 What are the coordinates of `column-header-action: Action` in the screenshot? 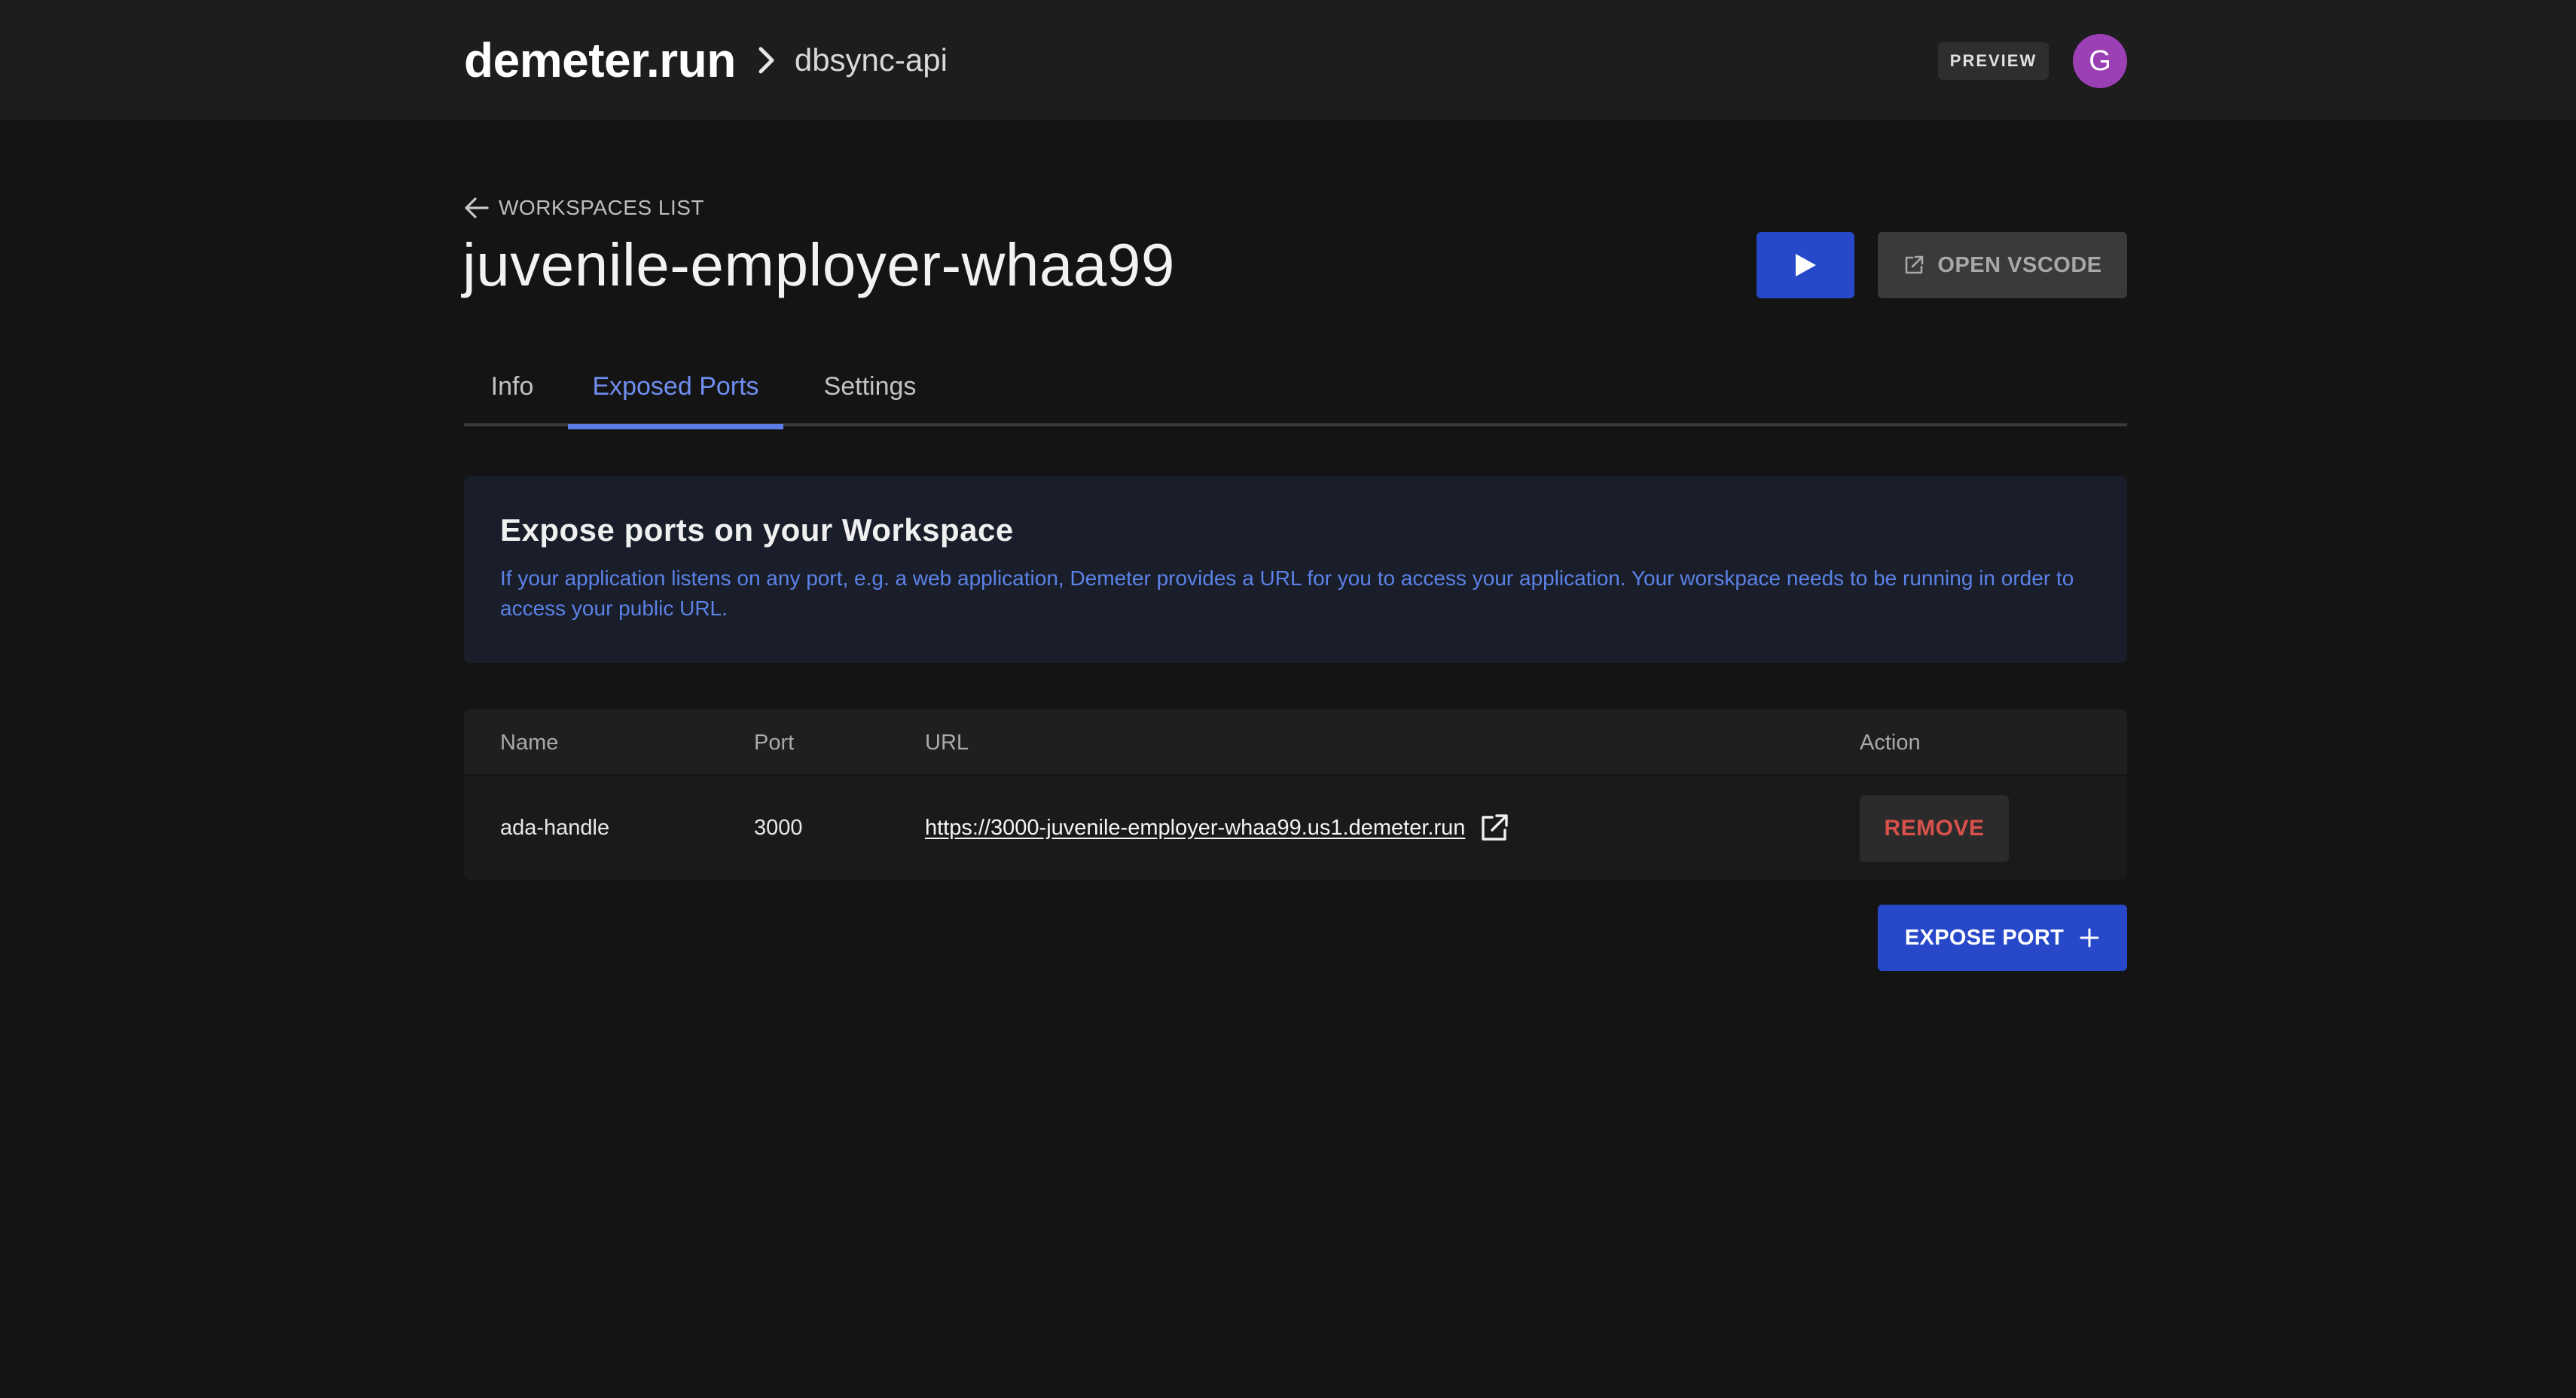 It's located at (1891, 742).